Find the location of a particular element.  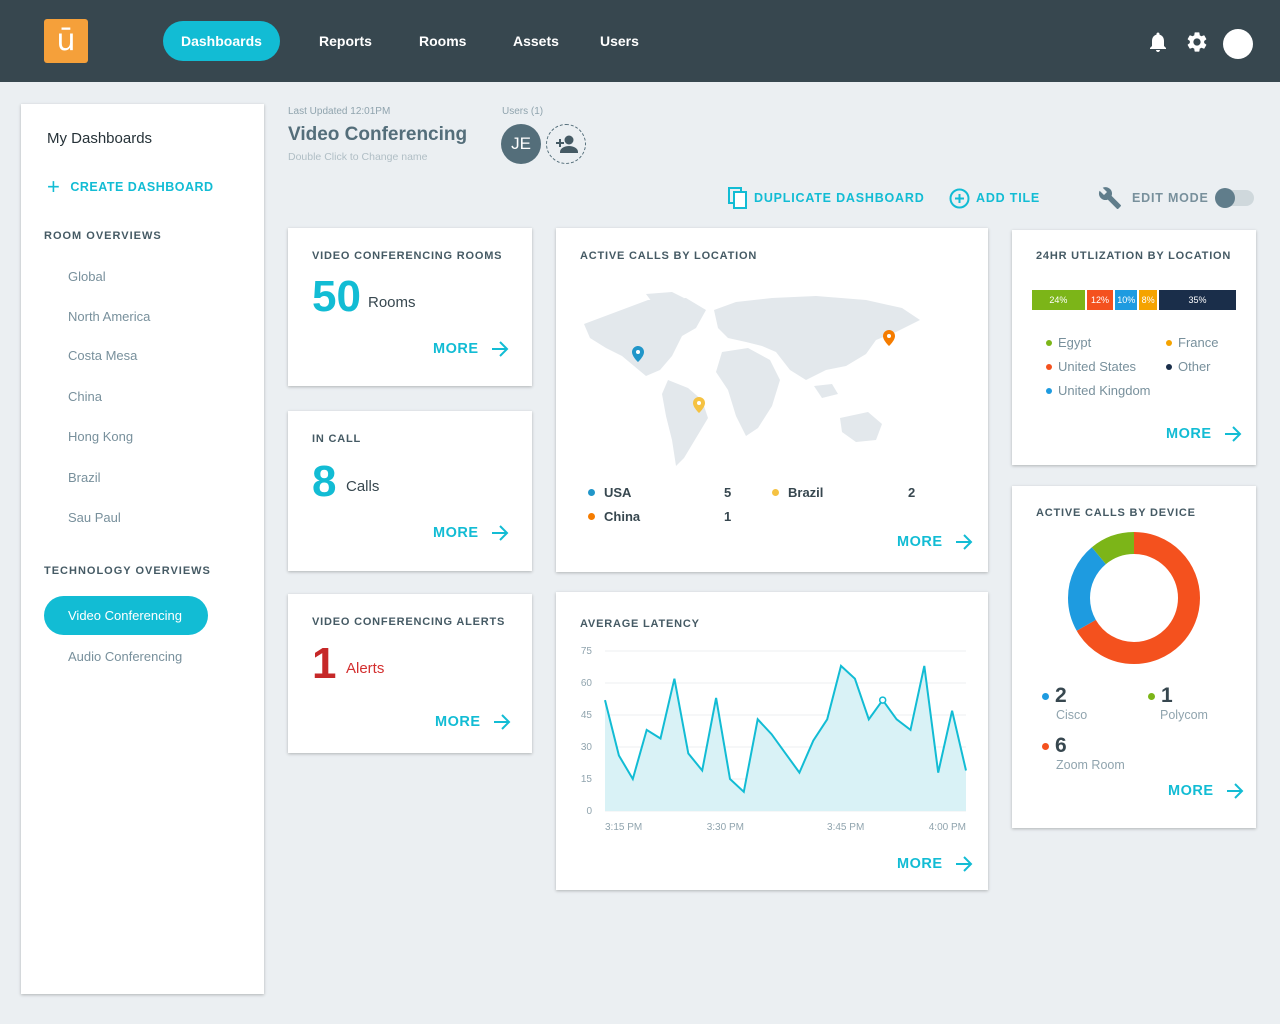

latency-y-tick-3: 45 is located at coordinates (587, 715).